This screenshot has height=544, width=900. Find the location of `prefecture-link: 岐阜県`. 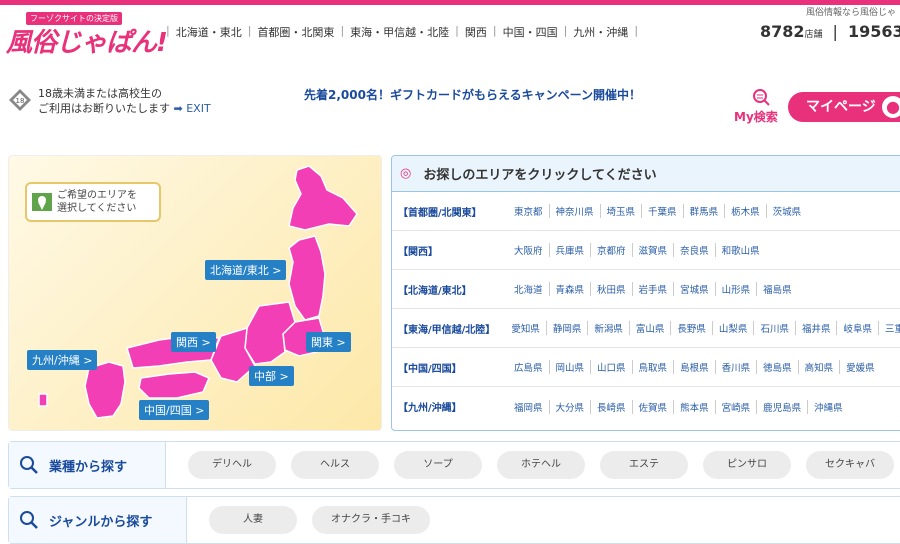

prefecture-link: 岐阜県 is located at coordinates (857, 328).